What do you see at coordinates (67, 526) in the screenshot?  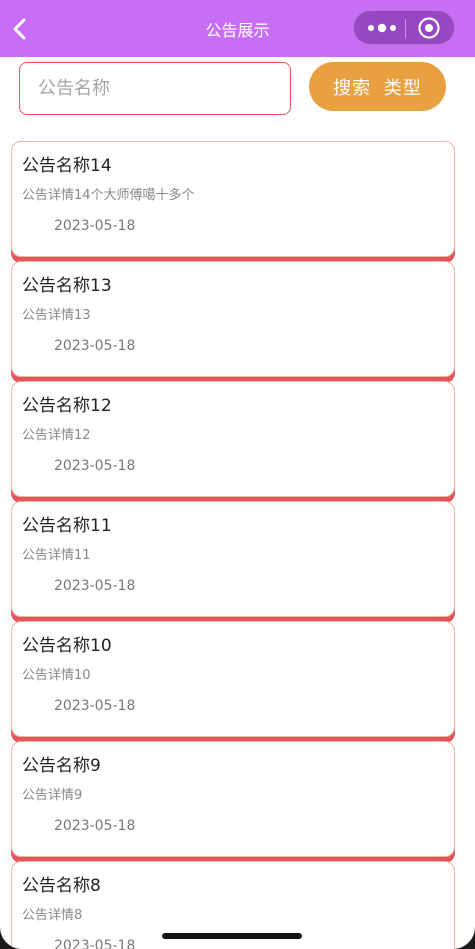 I see `notice-title: 公告名称11` at bounding box center [67, 526].